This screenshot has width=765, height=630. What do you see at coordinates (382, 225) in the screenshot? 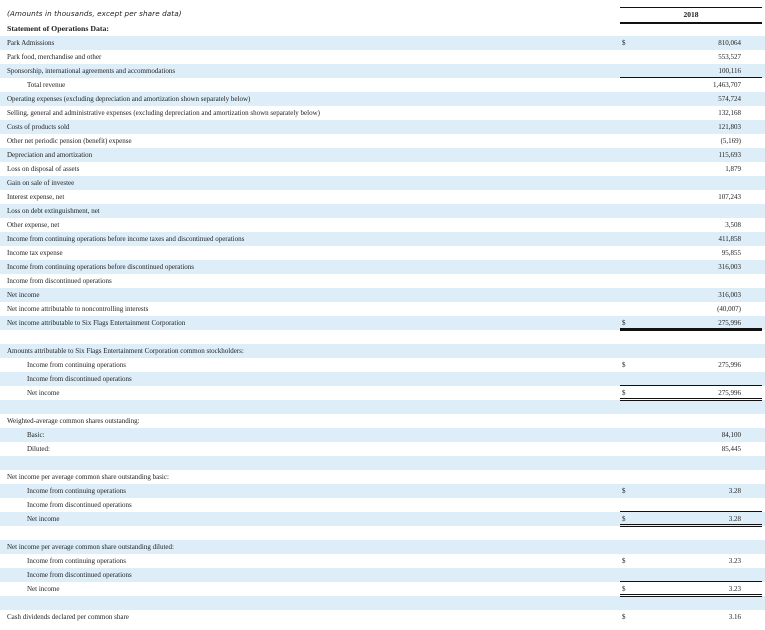
I see `table-row: Other expense, net 3,508` at bounding box center [382, 225].